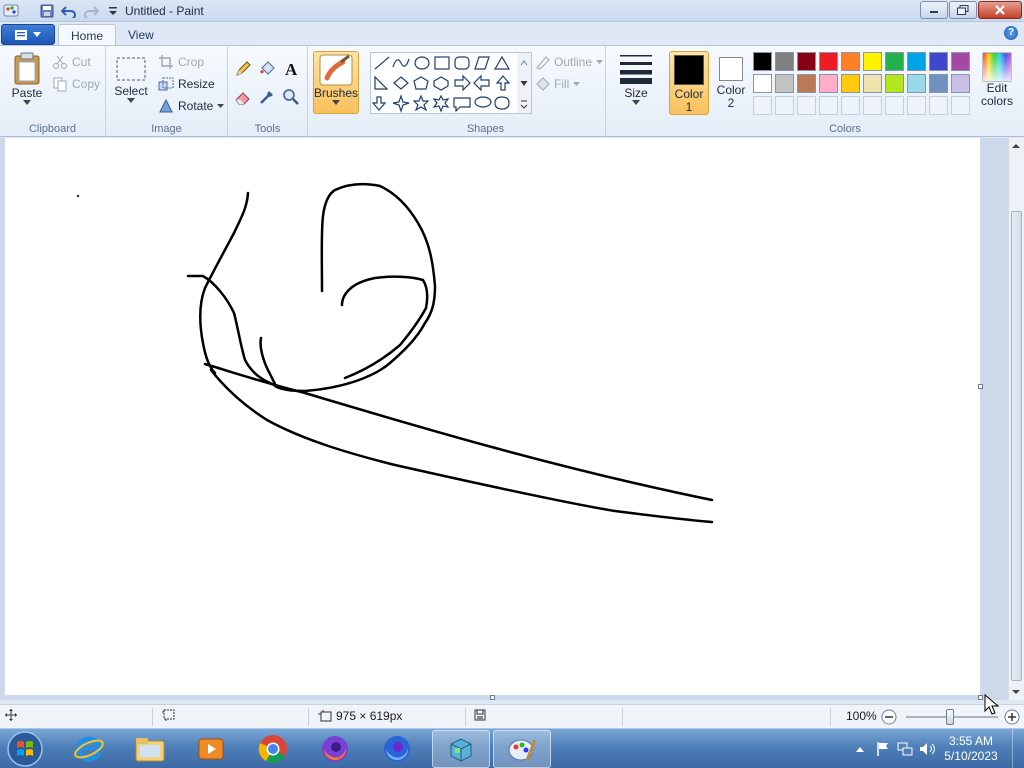  Describe the element at coordinates (451, 83) in the screenshot. I see `shapes-gallery-icons` at that location.